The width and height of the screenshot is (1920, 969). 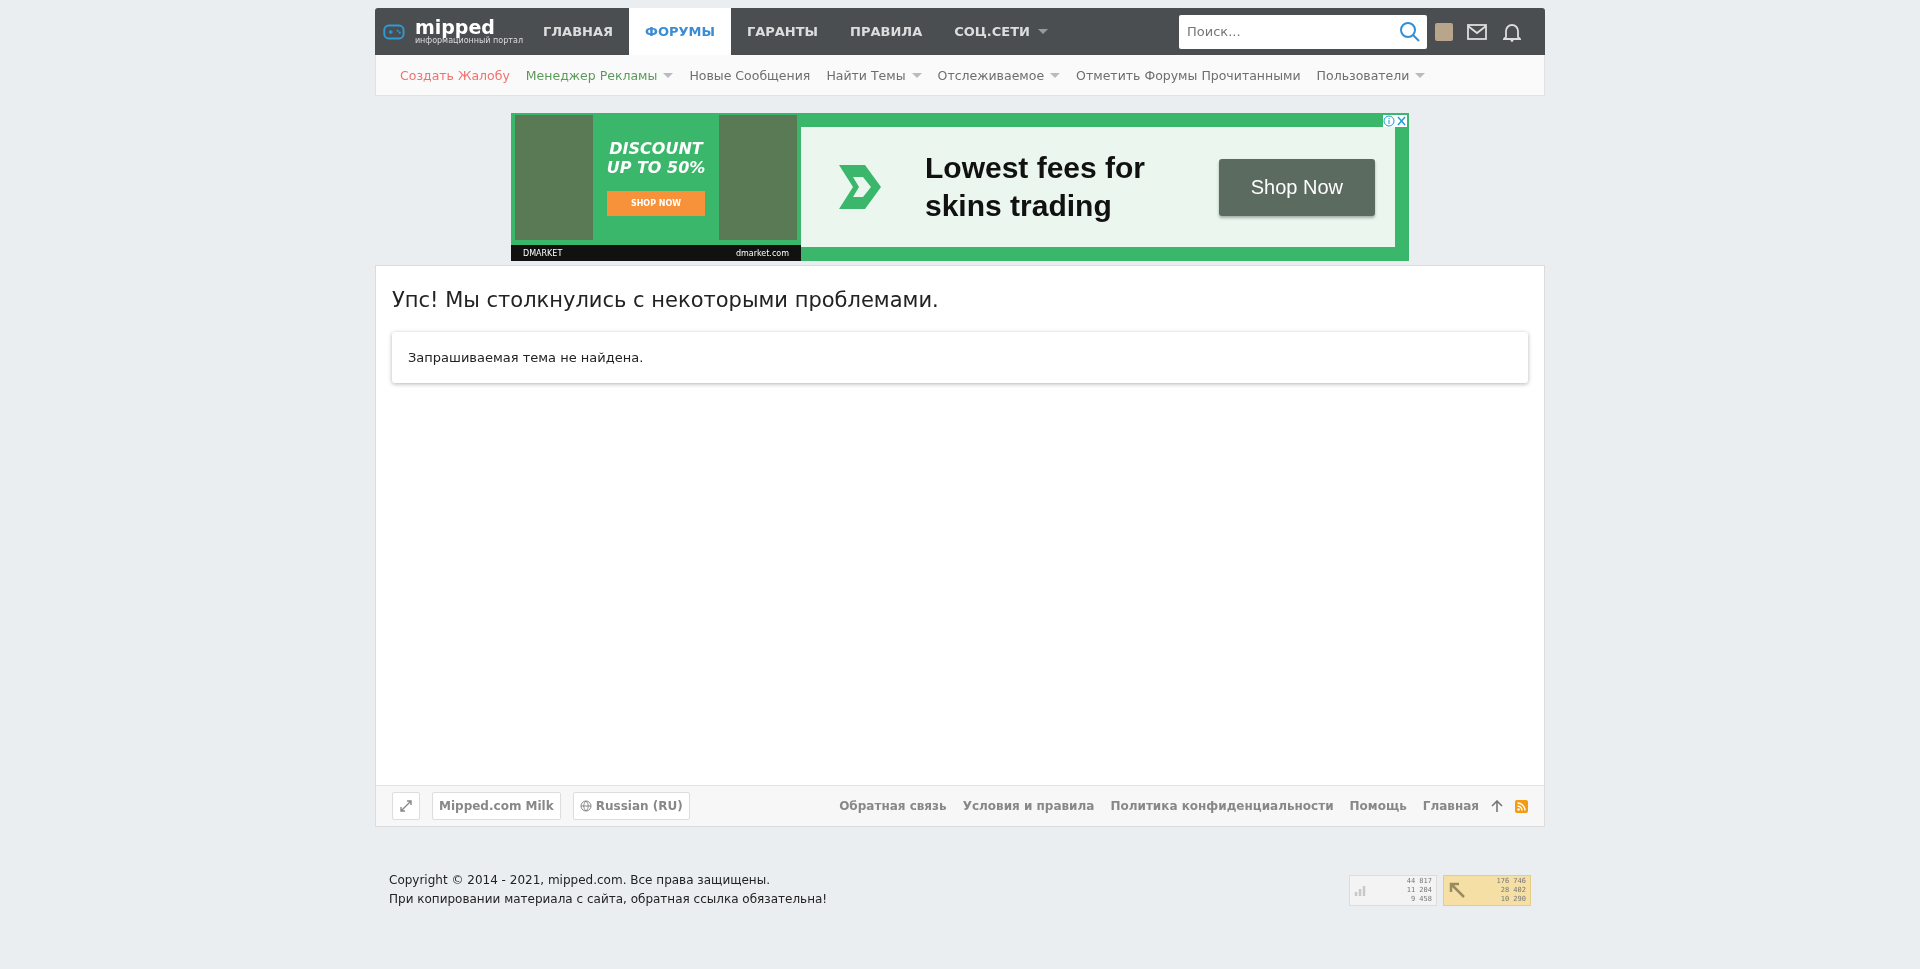 What do you see at coordinates (1395, 121) in the screenshot?
I see `ad-info-close-icon` at bounding box center [1395, 121].